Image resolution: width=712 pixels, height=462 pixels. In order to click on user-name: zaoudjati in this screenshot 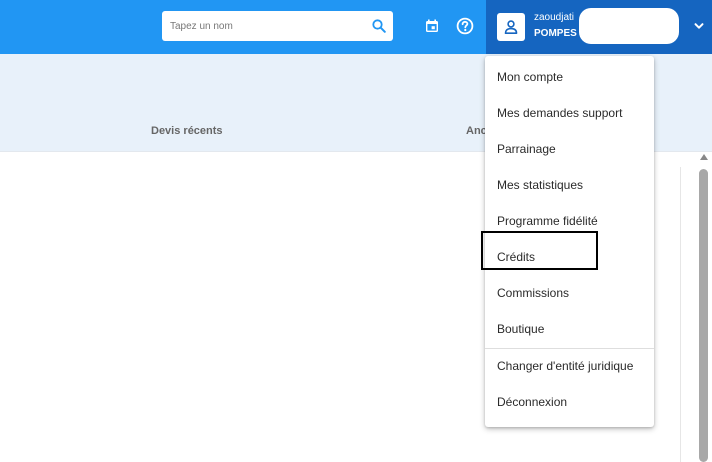, I will do `click(554, 17)`.